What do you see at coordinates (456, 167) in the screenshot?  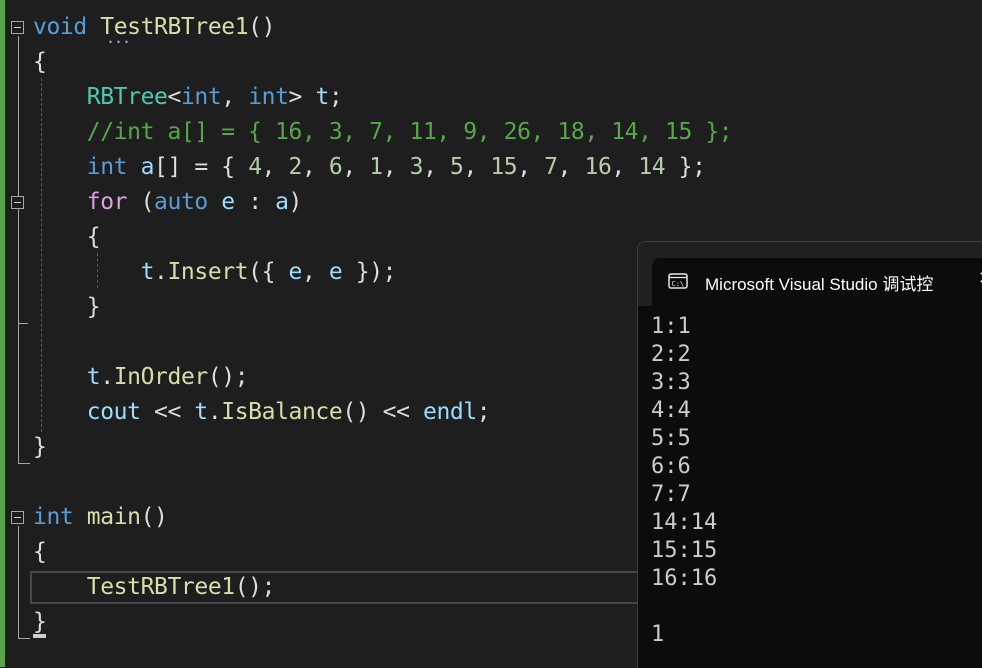 I see `code-token: 5` at bounding box center [456, 167].